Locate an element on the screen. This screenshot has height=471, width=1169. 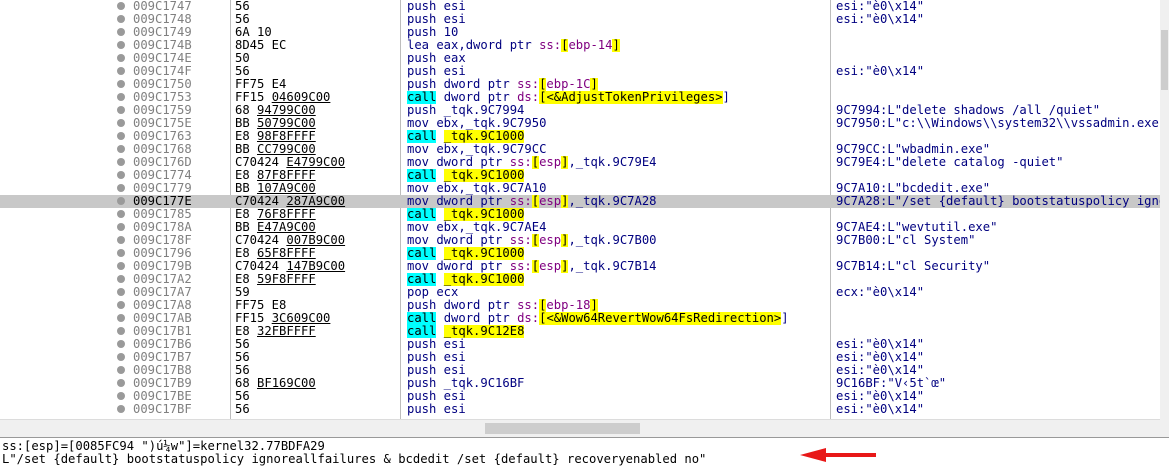
disasm-row: 009C1763 E8 98F8FFFF call _tqk.9C1000 is located at coordinates (580, 136).